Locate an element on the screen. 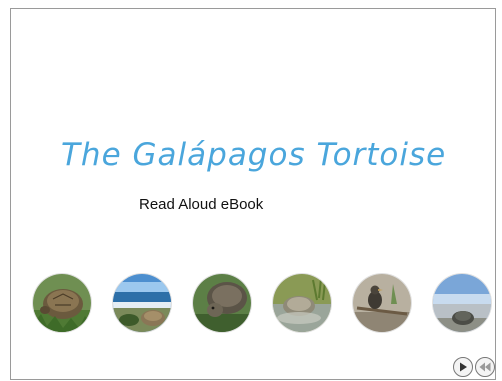  thumb-tortoise-pond is located at coordinates (302, 303).